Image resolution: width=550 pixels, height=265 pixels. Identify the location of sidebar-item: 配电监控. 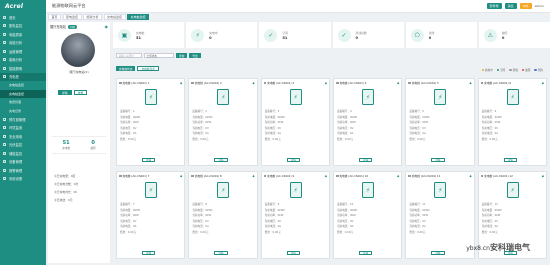
(23, 26).